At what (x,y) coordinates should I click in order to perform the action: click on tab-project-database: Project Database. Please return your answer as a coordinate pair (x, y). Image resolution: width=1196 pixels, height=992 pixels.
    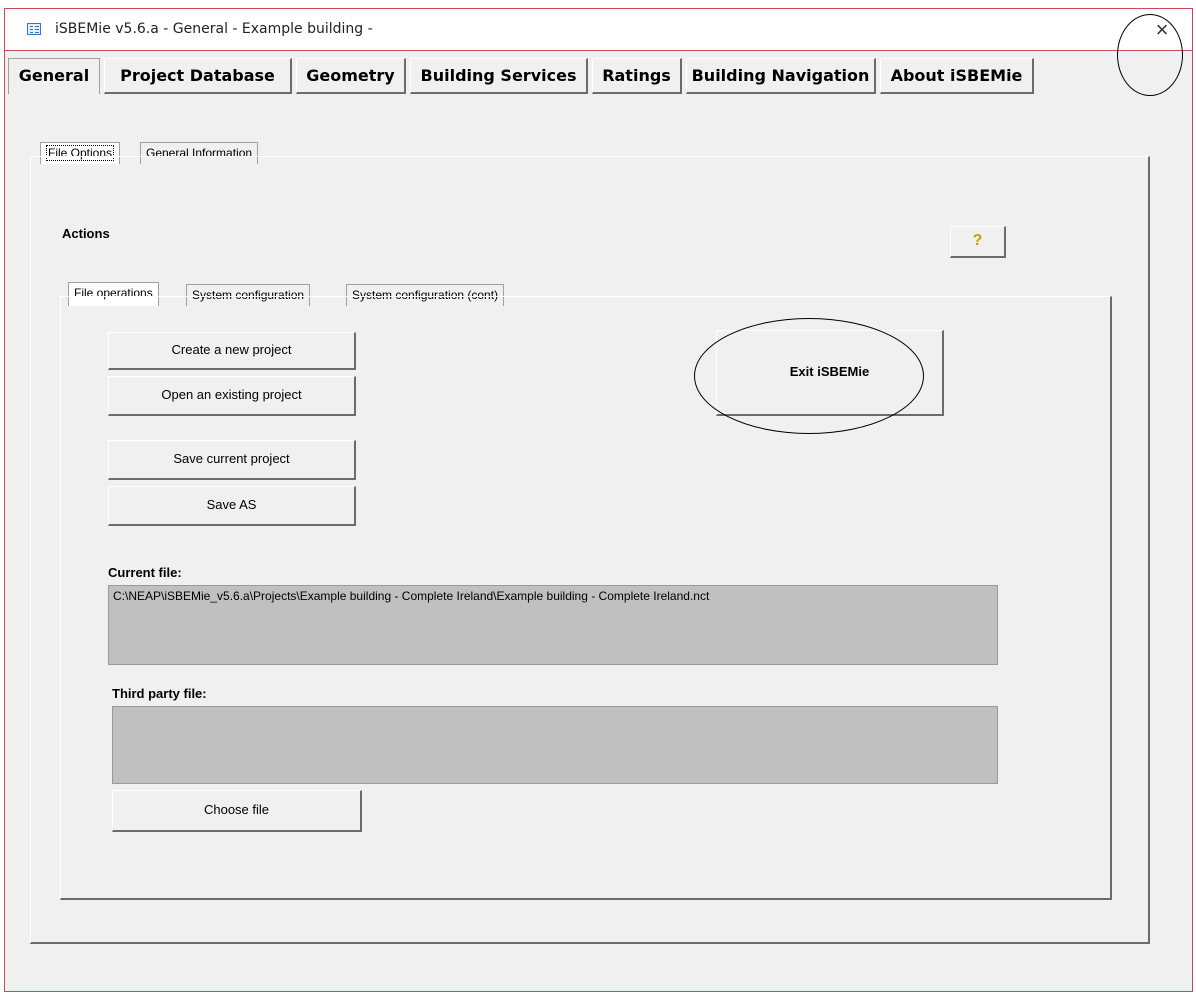
    Looking at the image, I should click on (198, 76).